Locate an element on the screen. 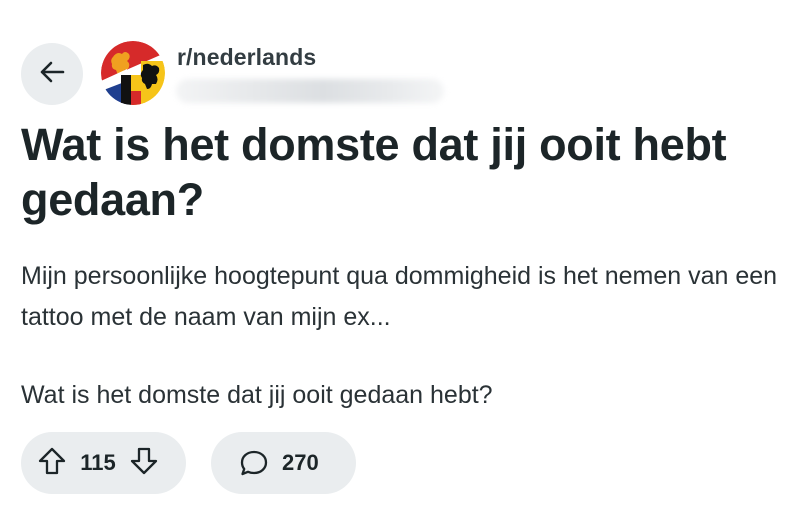 Image resolution: width=806 pixels, height=514 pixels. arrow-down-outline-icon is located at coordinates (144, 463).